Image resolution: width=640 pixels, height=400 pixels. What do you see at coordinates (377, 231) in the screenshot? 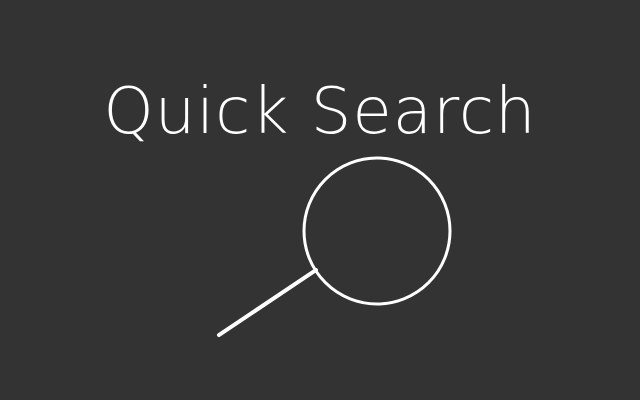
I see `magnifier-lens` at bounding box center [377, 231].